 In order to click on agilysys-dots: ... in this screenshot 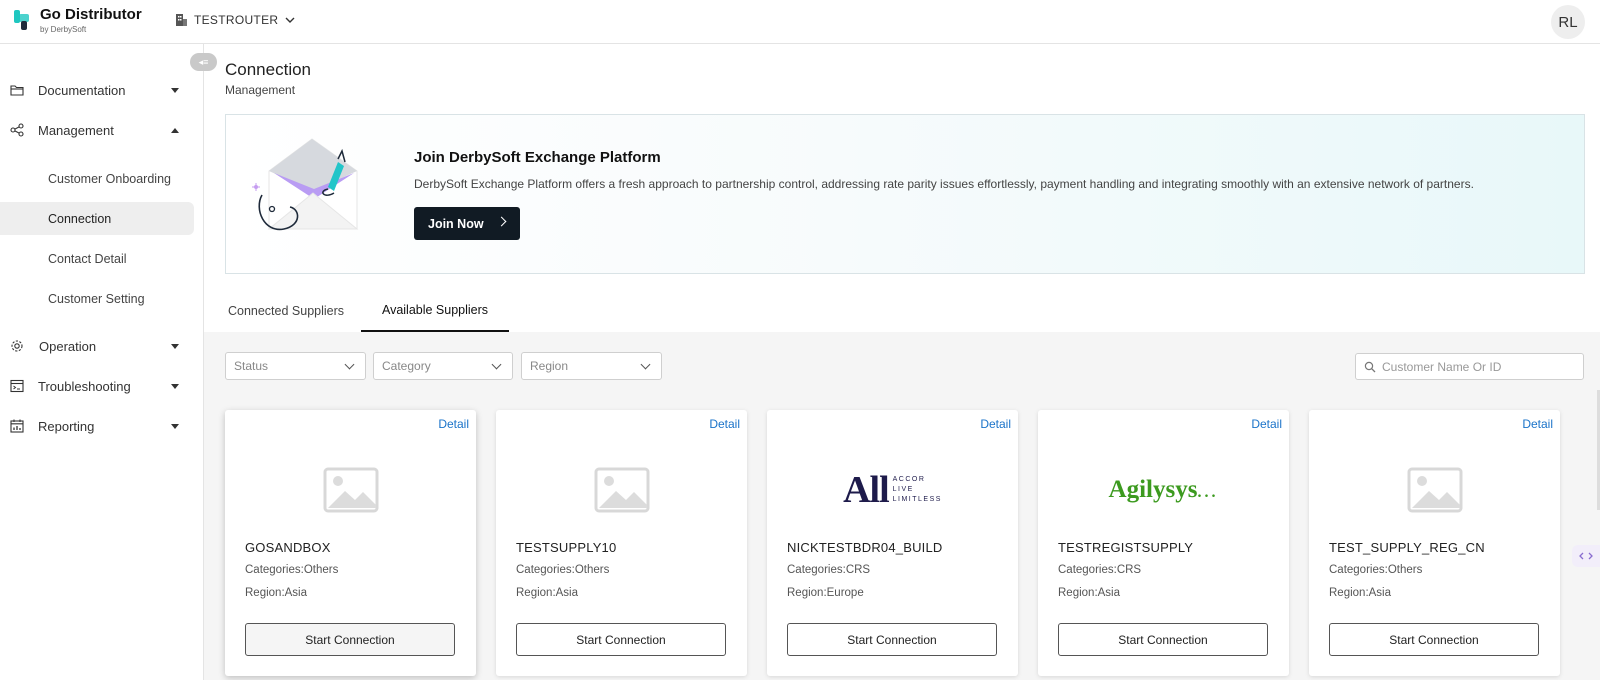, I will do `click(1208, 492)`.